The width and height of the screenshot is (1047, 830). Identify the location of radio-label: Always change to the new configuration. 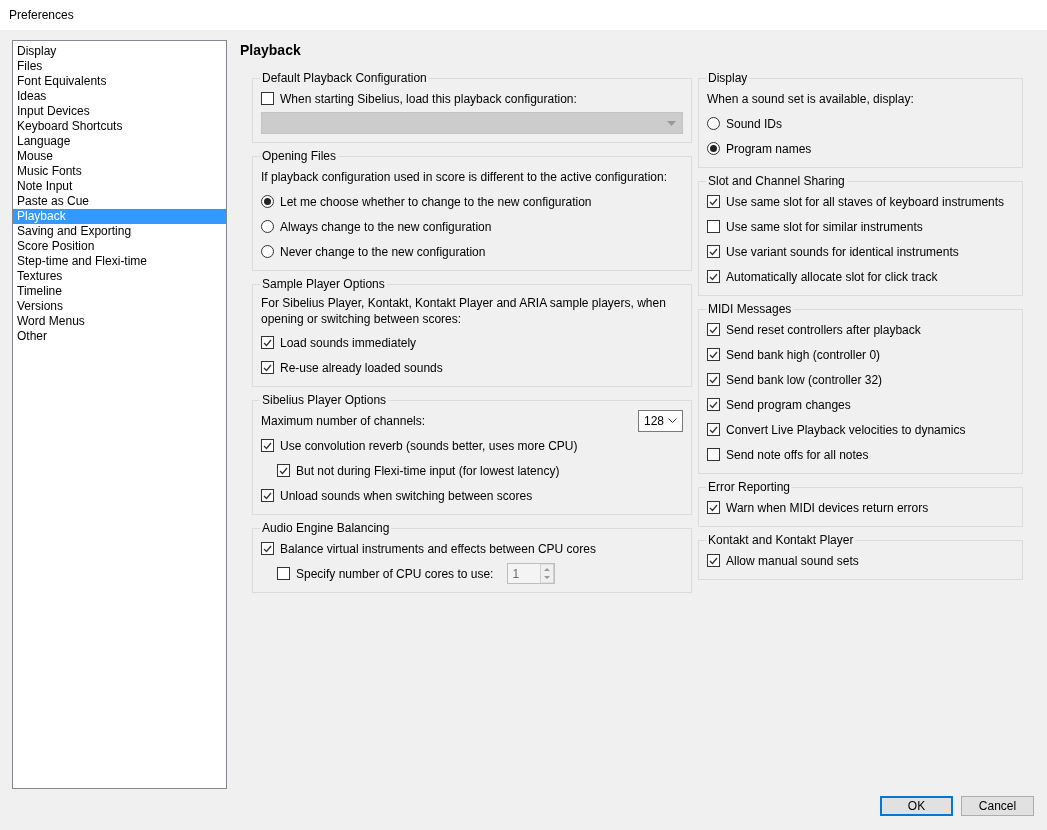
(386, 226).